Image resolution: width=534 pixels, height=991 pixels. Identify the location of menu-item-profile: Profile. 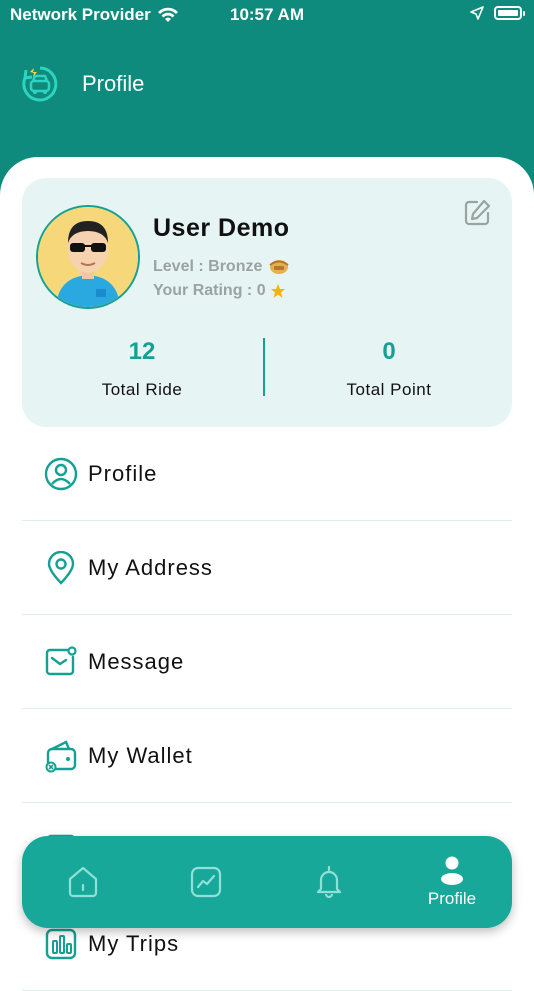
(267, 474).